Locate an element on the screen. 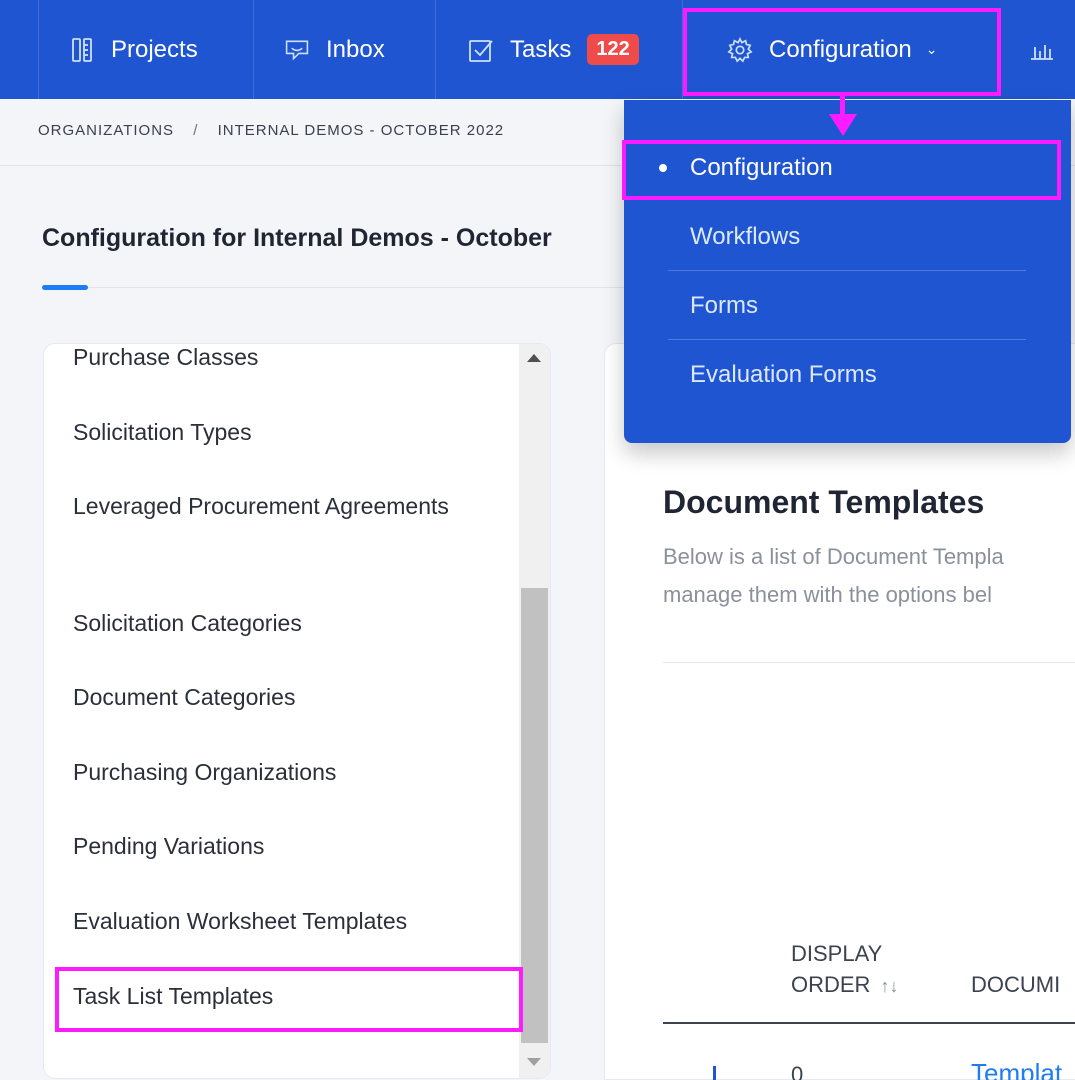 The height and width of the screenshot is (1080, 1075). highlight-configuration-nav is located at coordinates (842, 52).